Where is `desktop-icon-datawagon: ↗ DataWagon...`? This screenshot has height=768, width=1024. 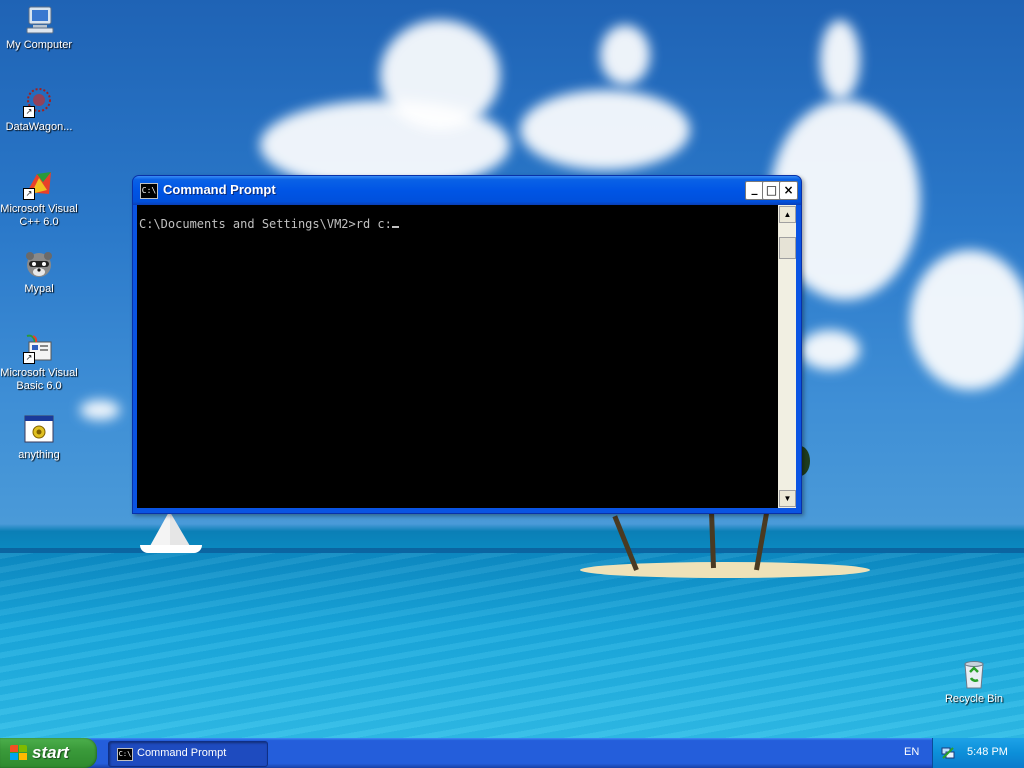
desktop-icon-datawagon: ↗ DataWagon... is located at coordinates (39, 110).